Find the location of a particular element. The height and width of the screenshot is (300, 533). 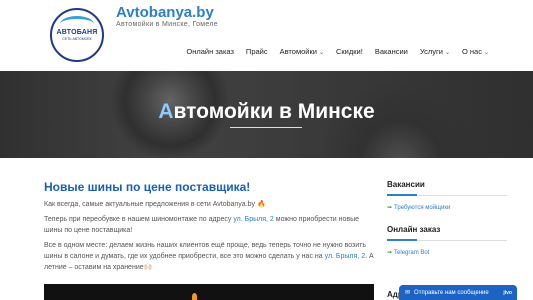

nav-item-discounts: Скидки! is located at coordinates (349, 51).